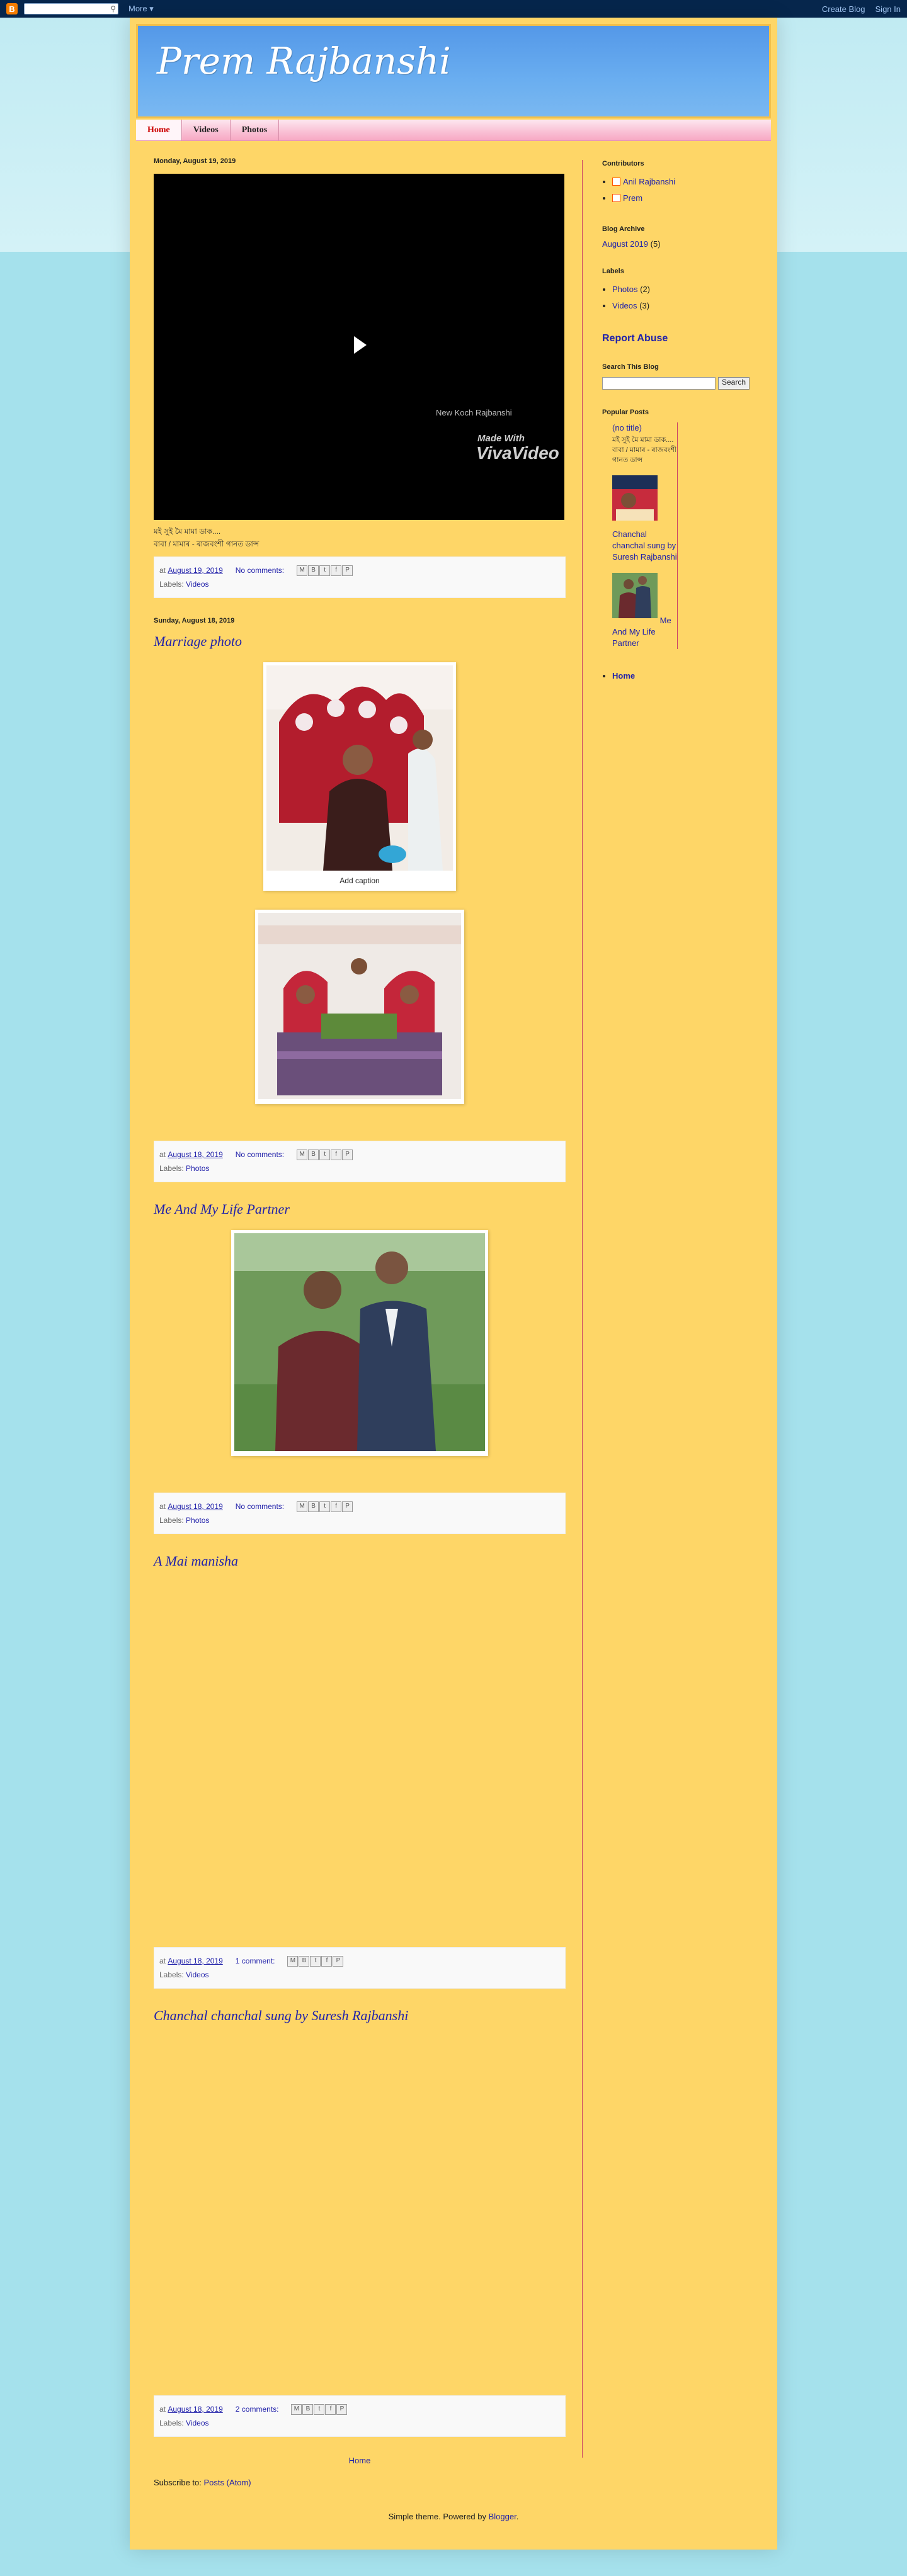 The image size is (907, 2576). Describe the element at coordinates (684, 291) in the screenshot. I see `labels-widget: Labels Photos (2) Videos (3)` at that location.